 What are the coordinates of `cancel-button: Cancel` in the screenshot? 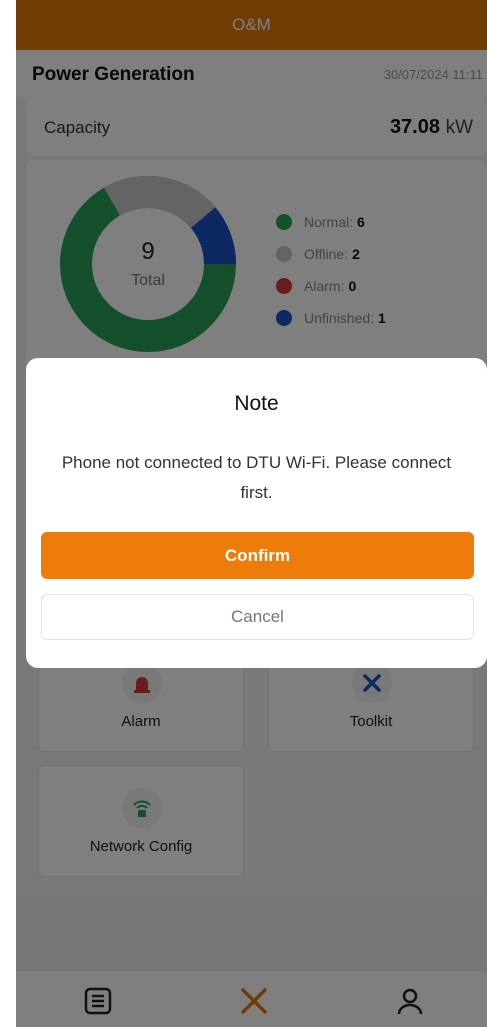 It's located at (257, 617).